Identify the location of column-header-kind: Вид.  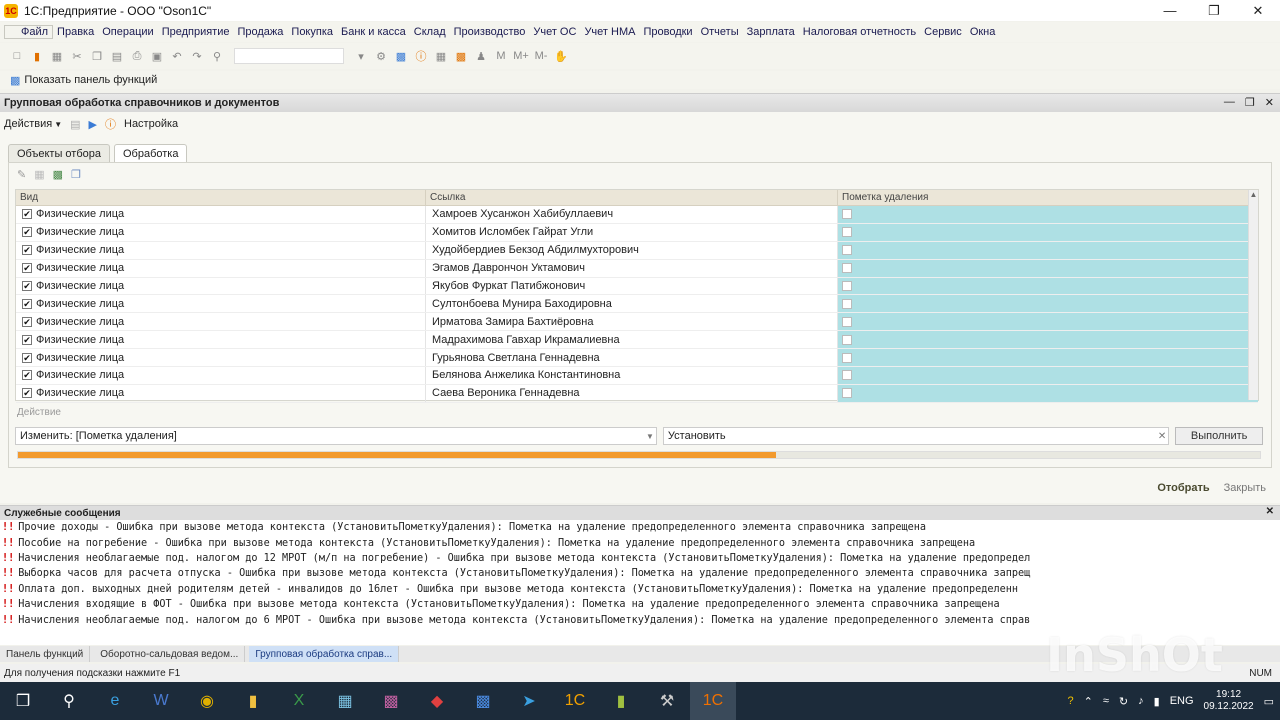
(221, 197).